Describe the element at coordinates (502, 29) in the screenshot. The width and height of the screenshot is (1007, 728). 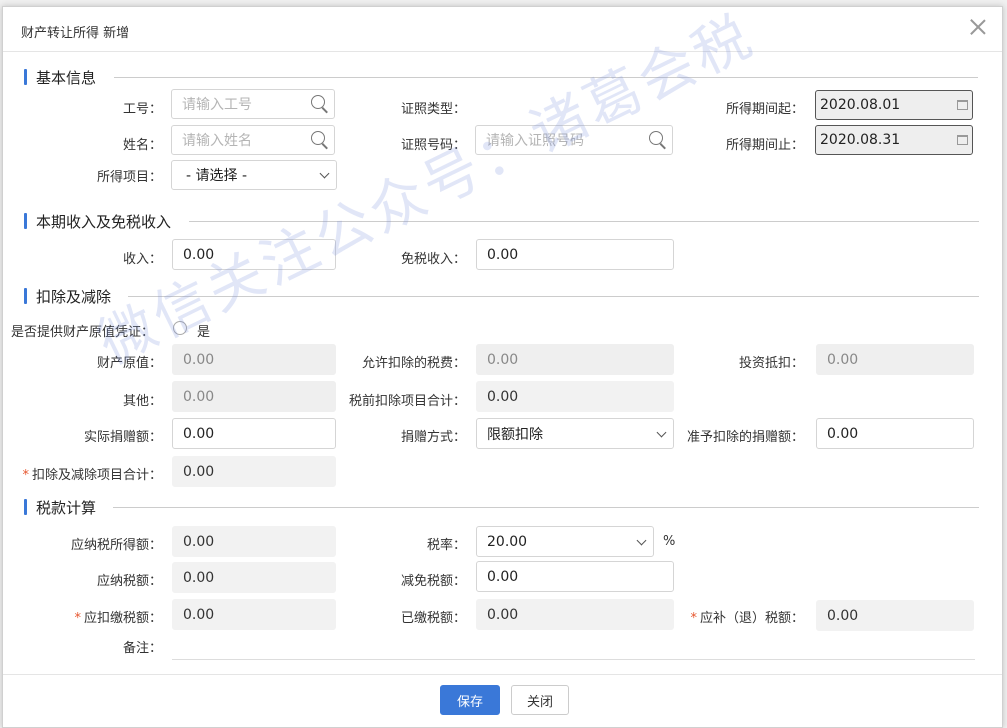
I see `title-bar: 财产转让所得 新增` at that location.